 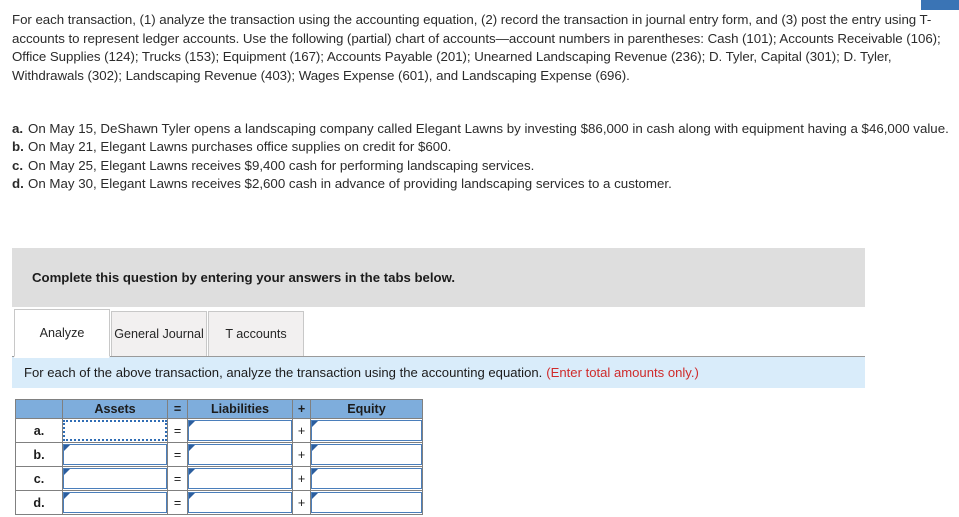 I want to click on equity-cell-a, so click(x=366, y=430).